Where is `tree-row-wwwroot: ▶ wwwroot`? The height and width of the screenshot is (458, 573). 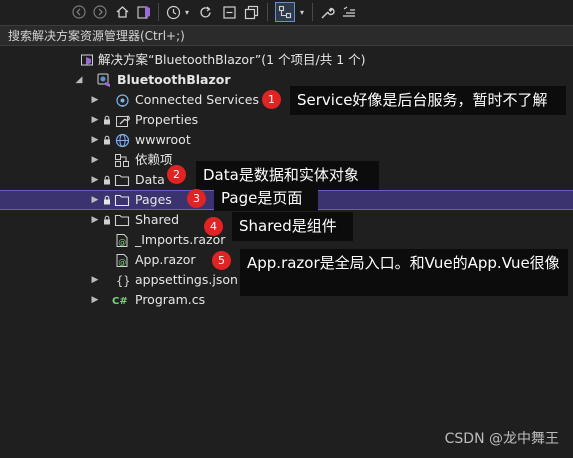
tree-row-wwwroot: ▶ wwwroot is located at coordinates (286, 140).